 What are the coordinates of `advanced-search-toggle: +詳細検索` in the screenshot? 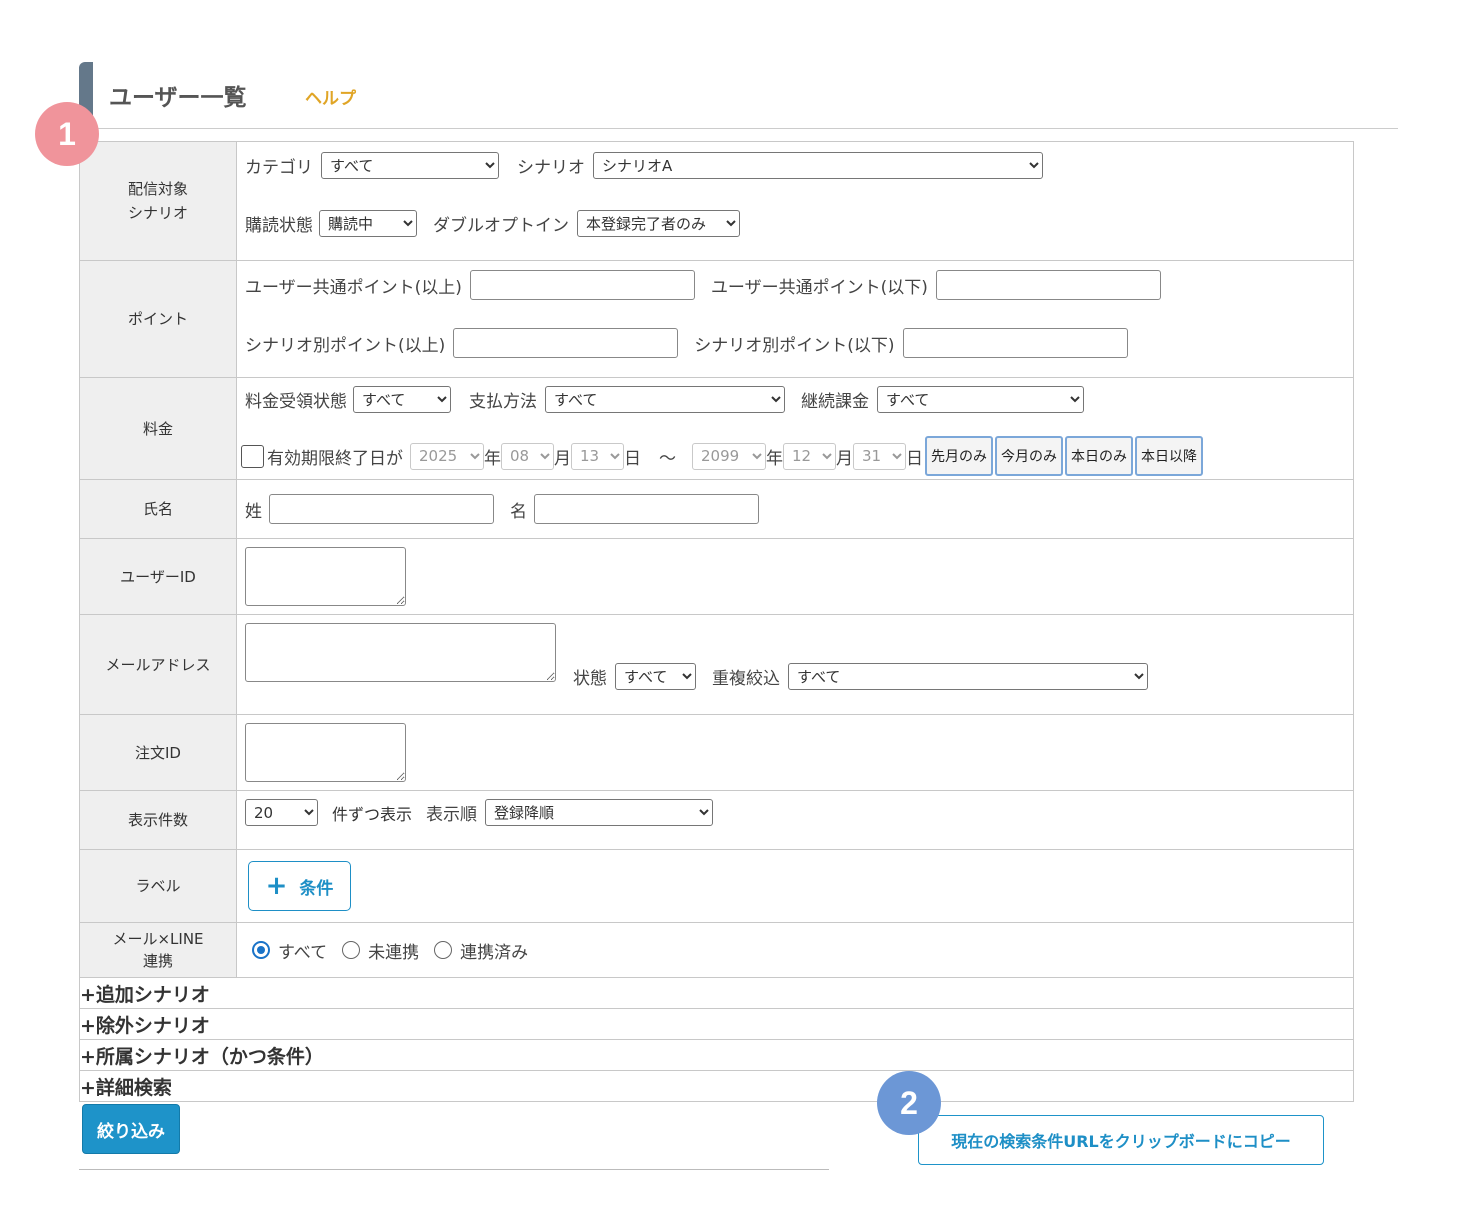 It's located at (716, 1086).